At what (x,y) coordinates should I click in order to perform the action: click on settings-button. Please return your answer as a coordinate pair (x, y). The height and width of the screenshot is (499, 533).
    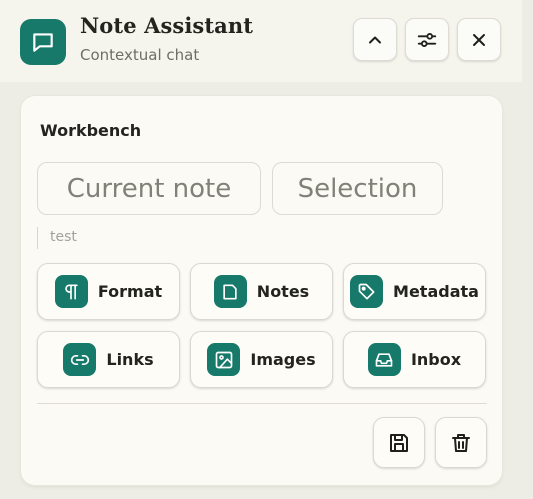
    Looking at the image, I should click on (427, 39).